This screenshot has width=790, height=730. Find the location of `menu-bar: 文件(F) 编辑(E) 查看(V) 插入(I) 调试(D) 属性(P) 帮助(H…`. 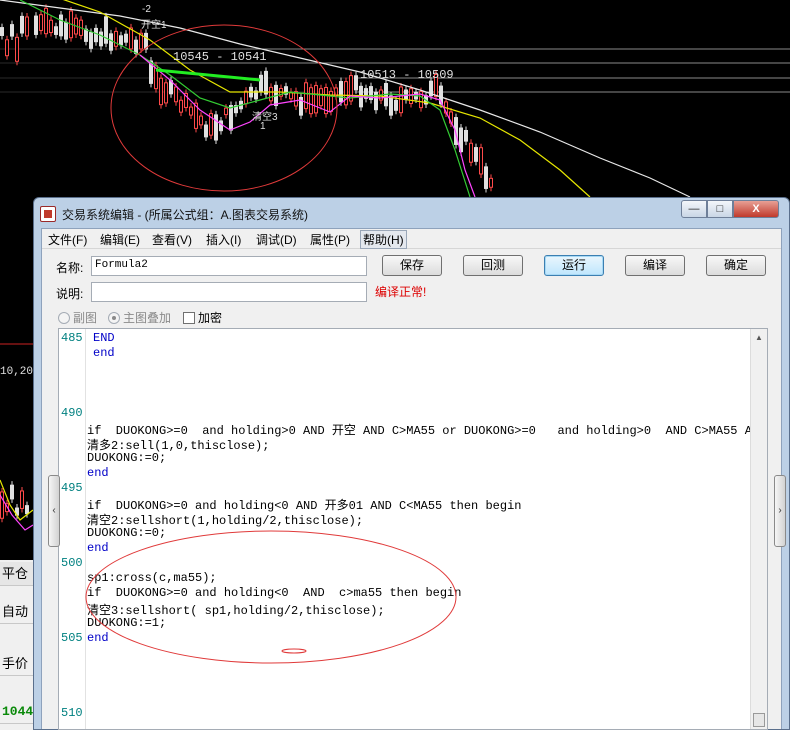

menu-bar: 文件(F) 编辑(E) 查看(V) 插入(I) 调试(D) 属性(P) 帮助(H… is located at coordinates (411, 239).